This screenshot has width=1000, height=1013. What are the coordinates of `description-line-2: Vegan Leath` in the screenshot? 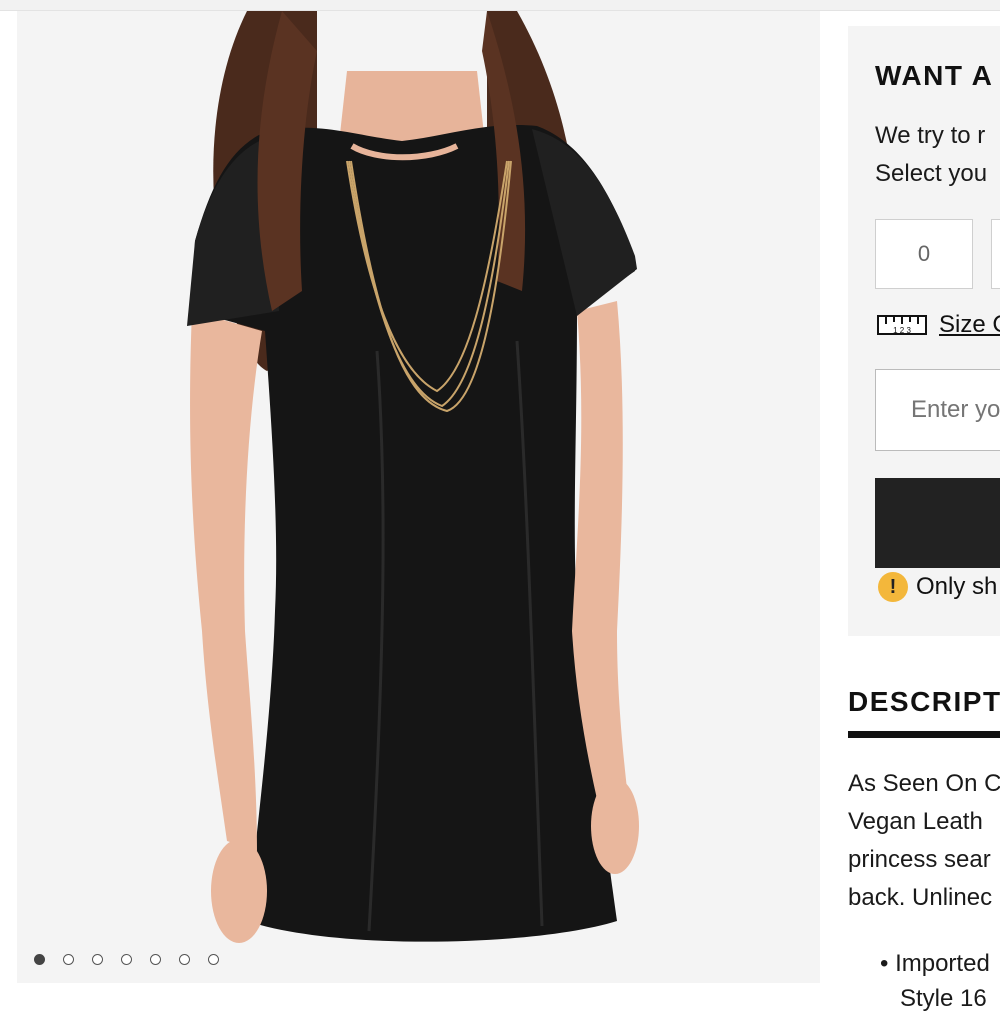 It's located at (915, 821).